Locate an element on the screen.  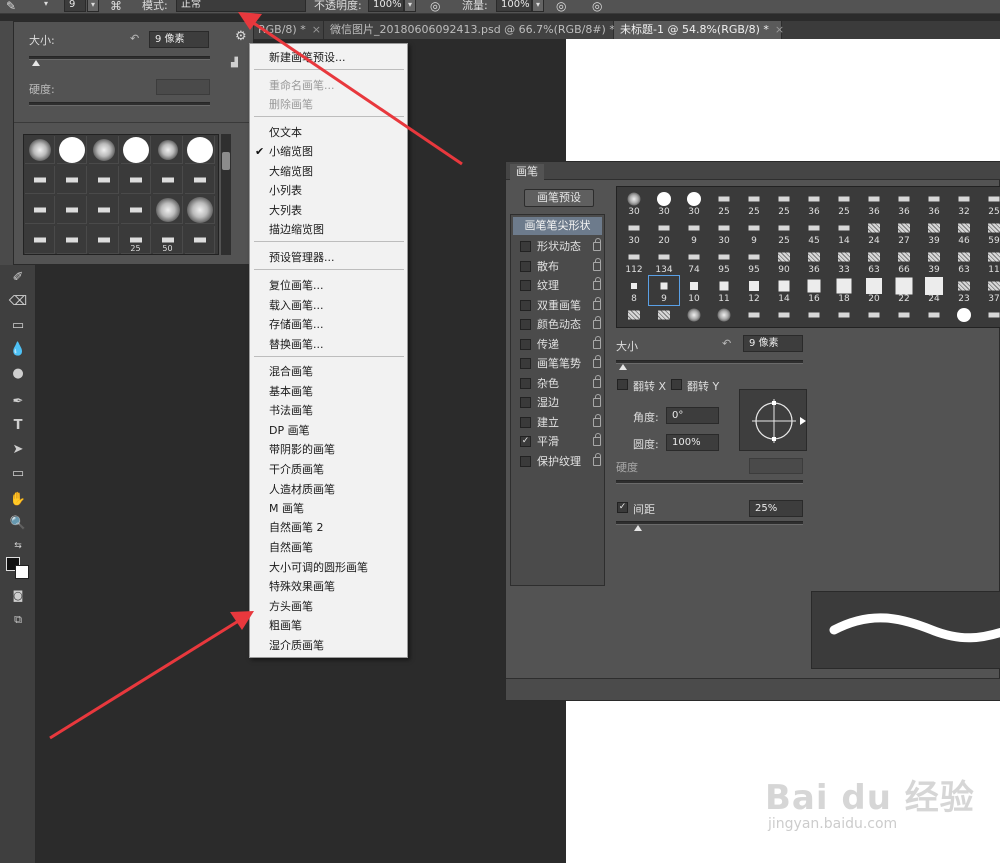
brush-presets-button: 画笔预设 is located at coordinates (559, 198).